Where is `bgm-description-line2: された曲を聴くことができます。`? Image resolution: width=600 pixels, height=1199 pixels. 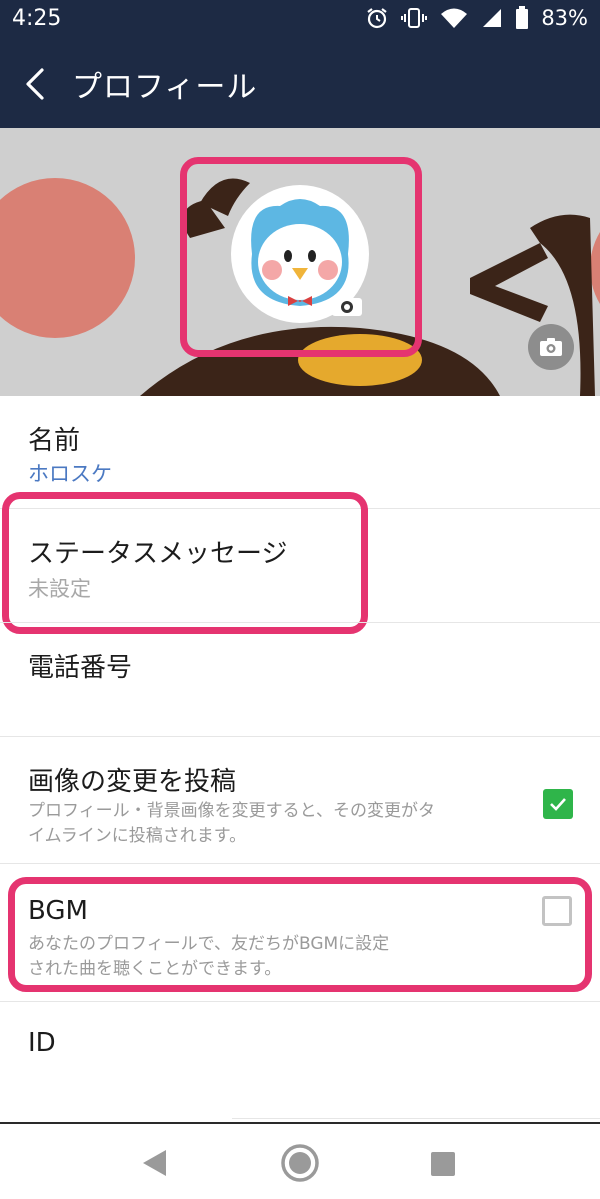
bgm-description-line2: された曲を聴くことができます。 is located at coordinates (155, 969).